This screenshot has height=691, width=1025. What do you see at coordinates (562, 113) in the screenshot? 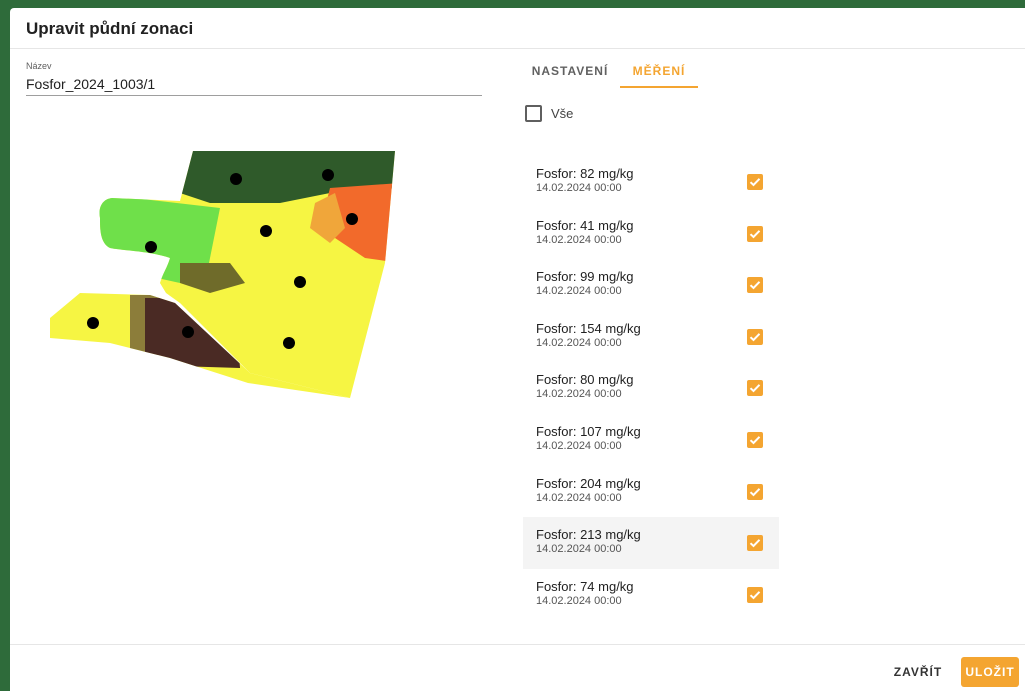
I see `select-all-label: Vše` at bounding box center [562, 113].